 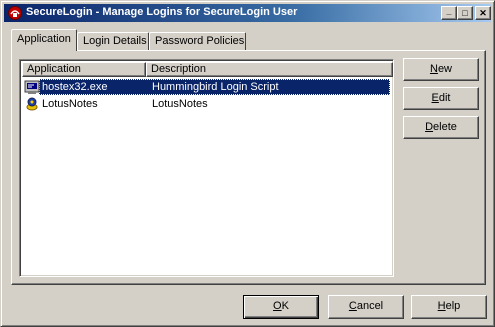 I want to click on tab-label: Login Details, so click(x=115, y=41).